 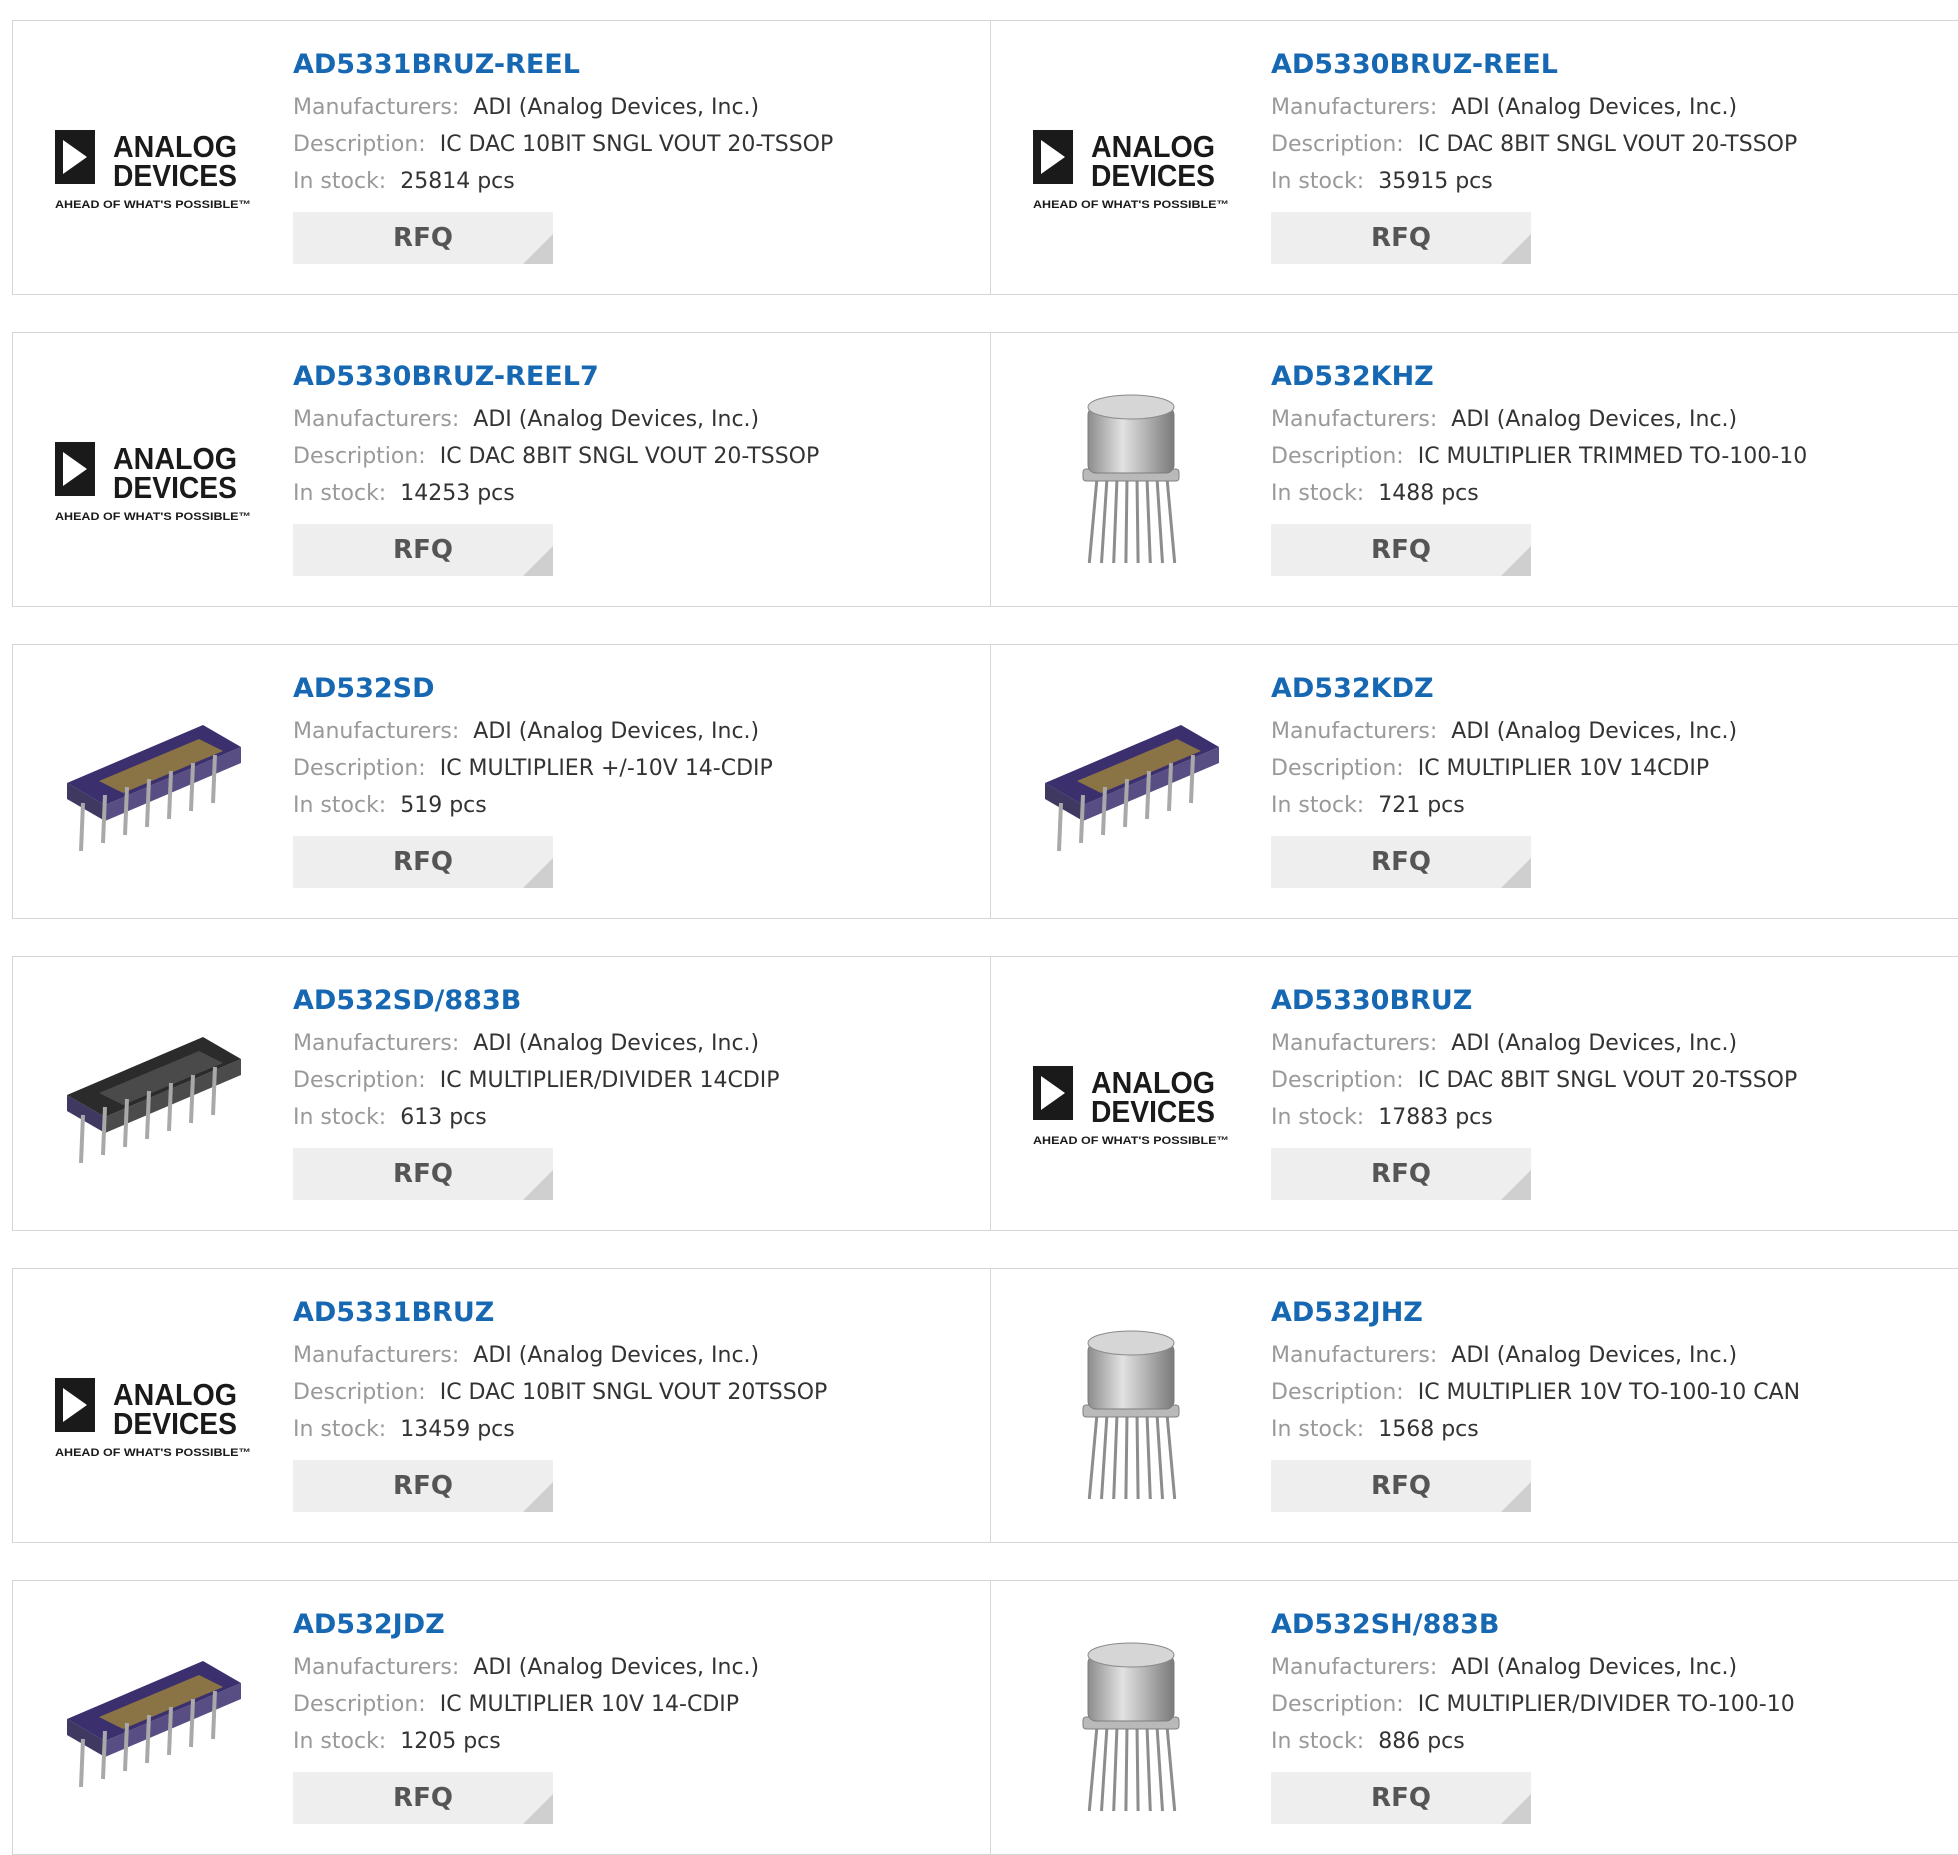 I want to click on part-number-link: AD532SD/883B, so click(x=633, y=1001).